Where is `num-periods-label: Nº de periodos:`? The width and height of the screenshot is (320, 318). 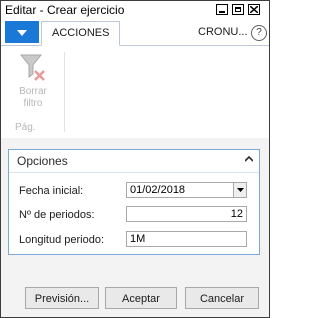
num-periods-label: Nº de periodos: is located at coordinates (57, 215).